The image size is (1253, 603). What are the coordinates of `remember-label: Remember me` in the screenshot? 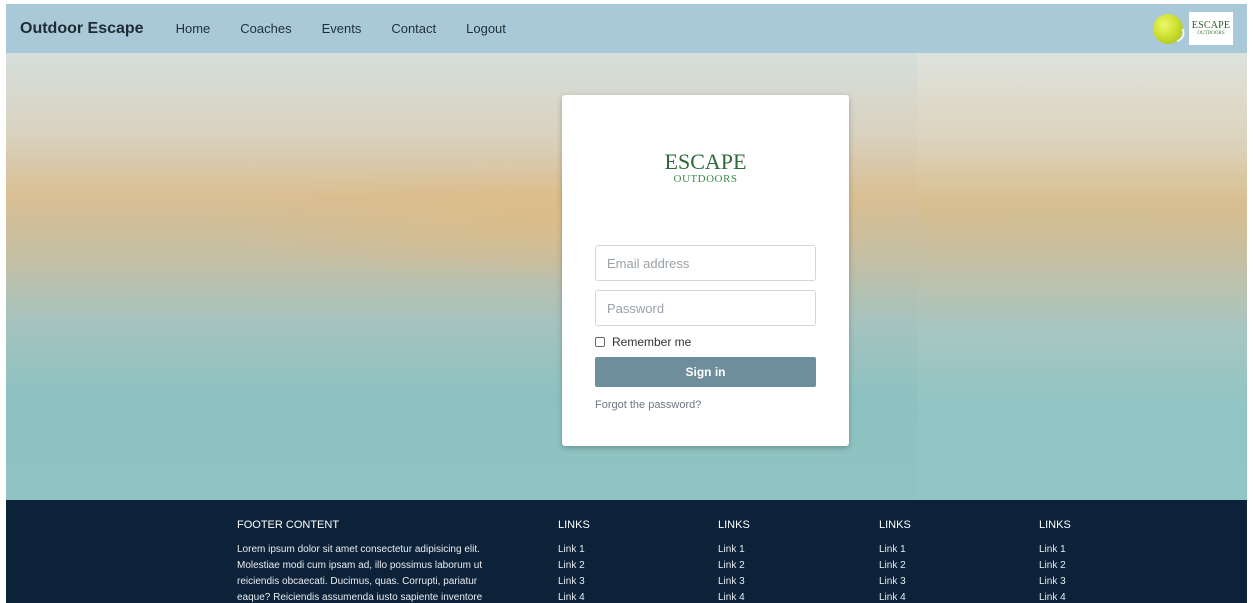 It's located at (651, 342).